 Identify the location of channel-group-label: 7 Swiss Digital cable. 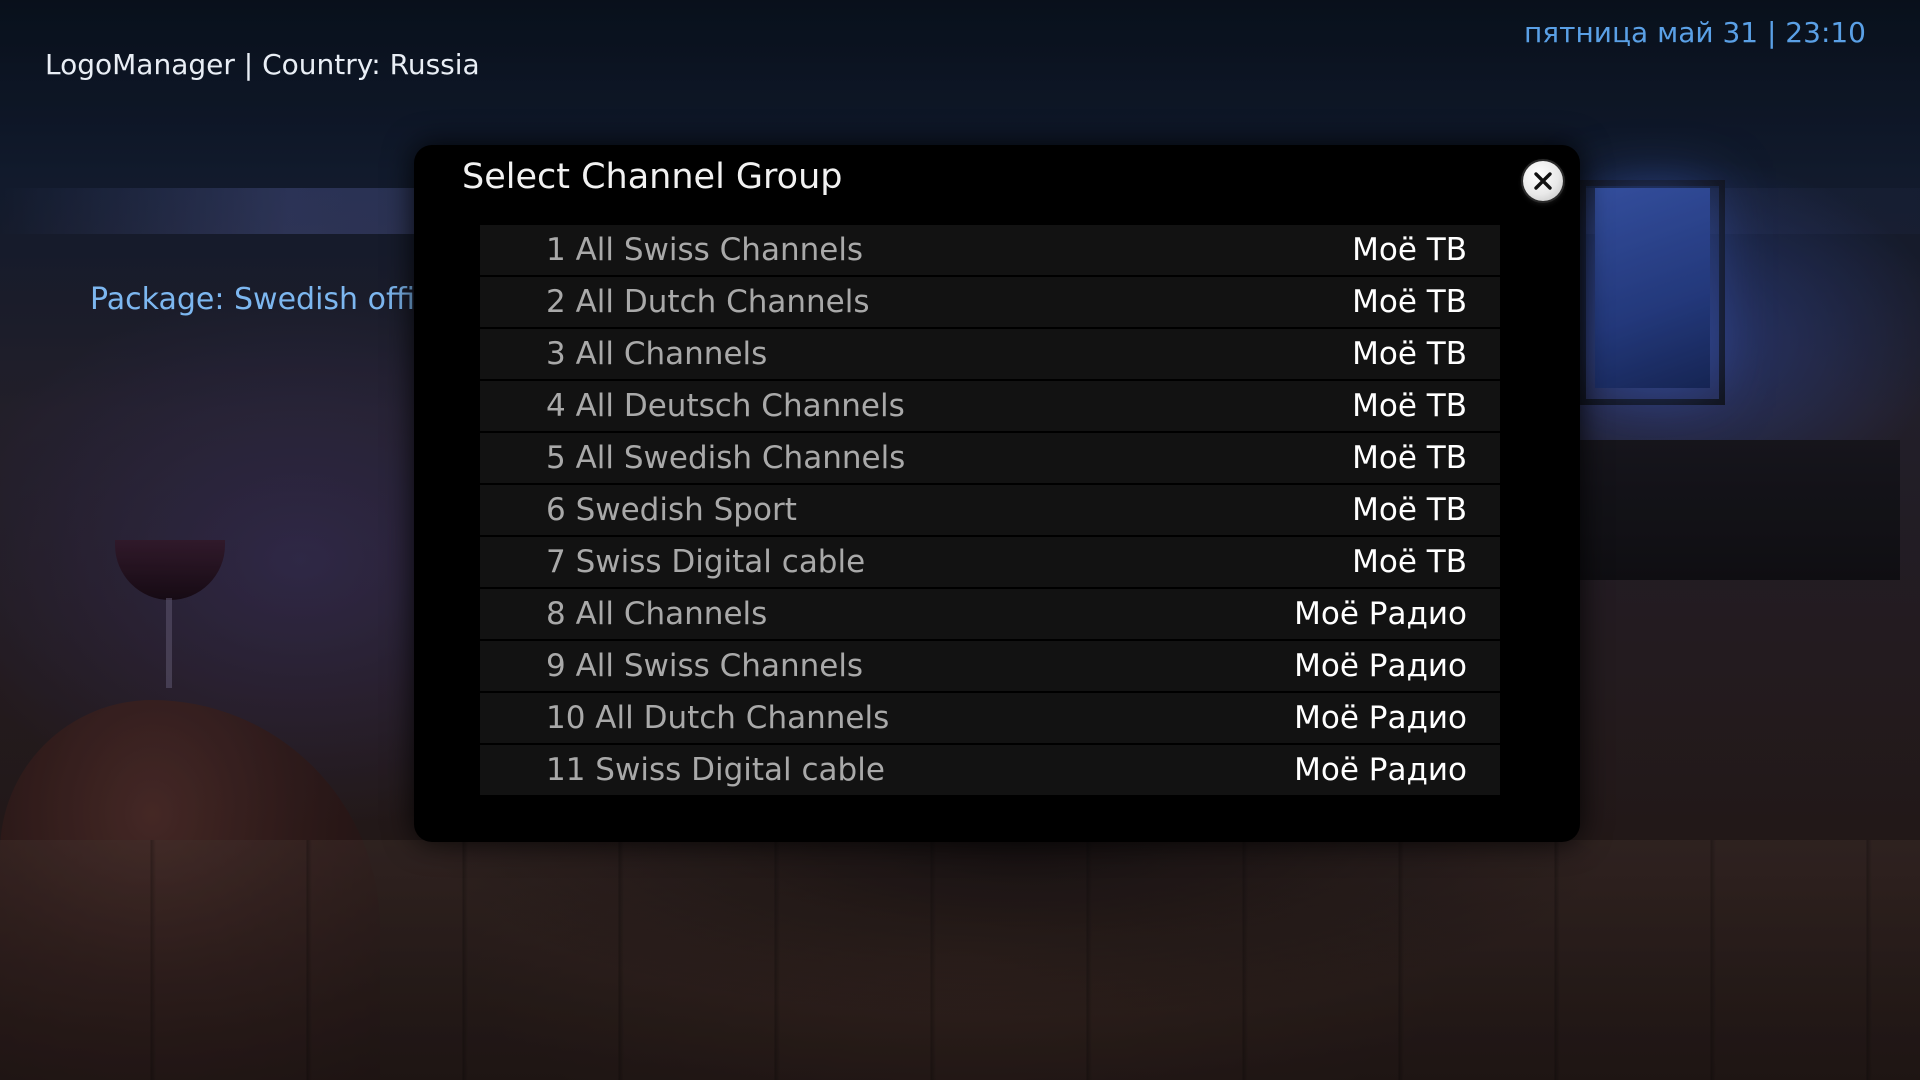
(706, 562).